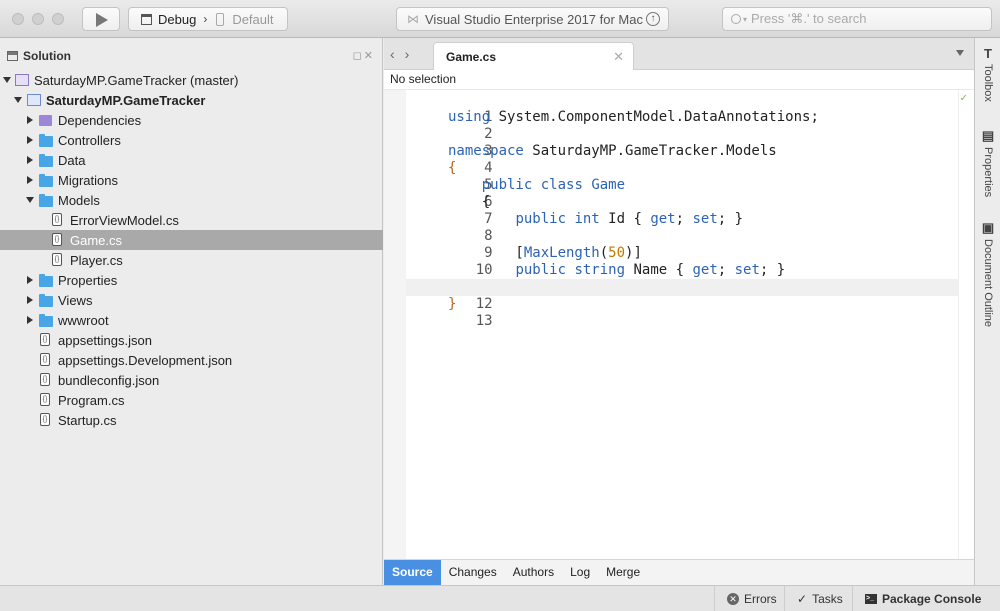 The height and width of the screenshot is (611, 1000). I want to click on properties-icon: ▤, so click(988, 135).